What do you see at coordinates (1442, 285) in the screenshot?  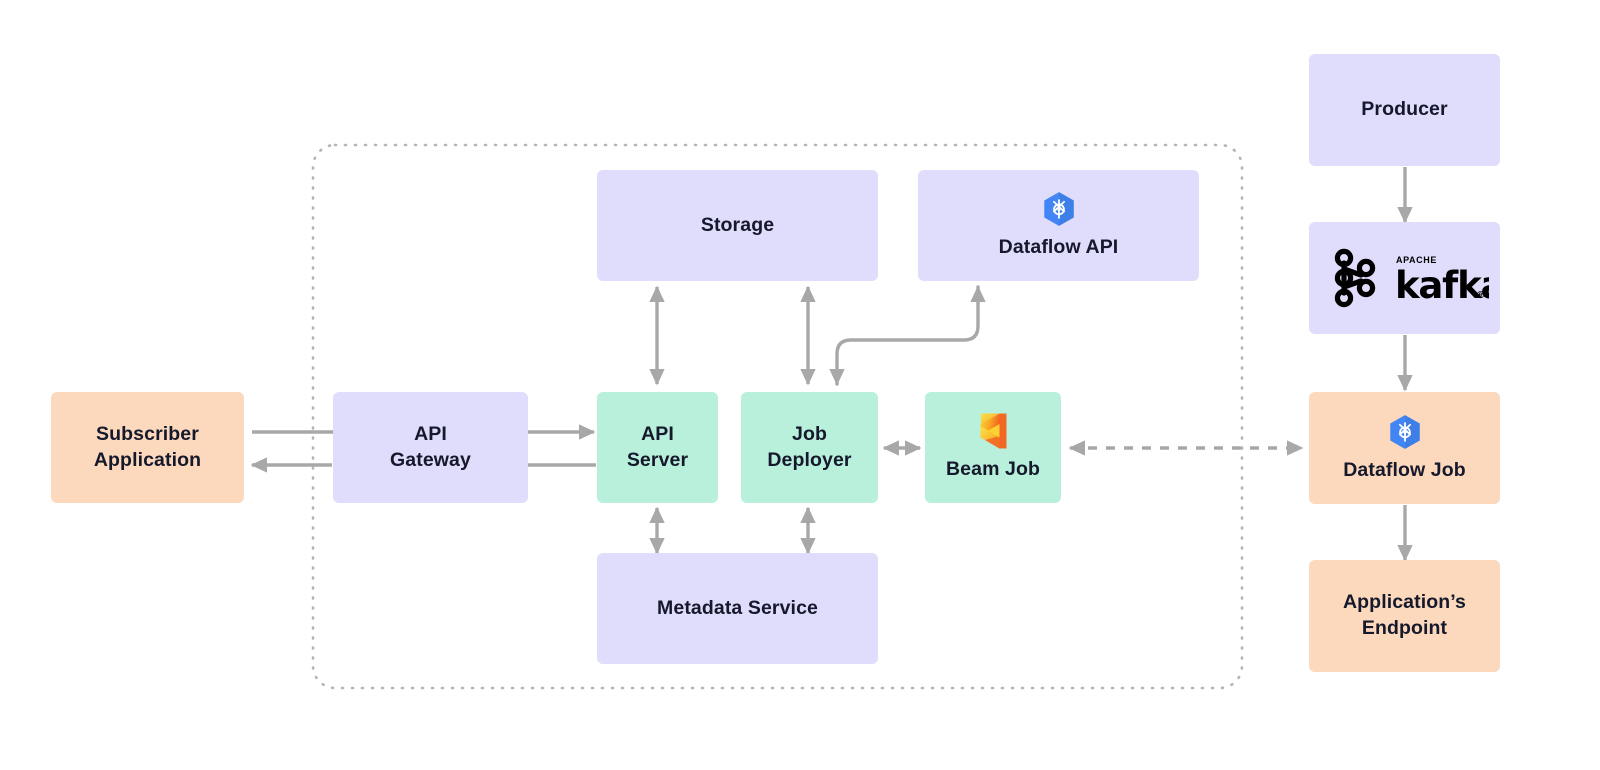 I see `svg-text: kafka` at bounding box center [1442, 285].